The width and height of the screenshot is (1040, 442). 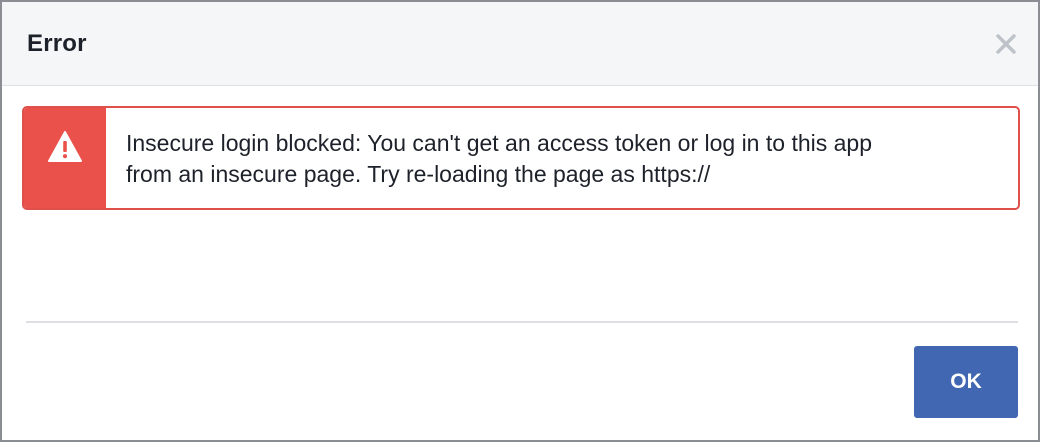 I want to click on footer-divider, so click(x=522, y=322).